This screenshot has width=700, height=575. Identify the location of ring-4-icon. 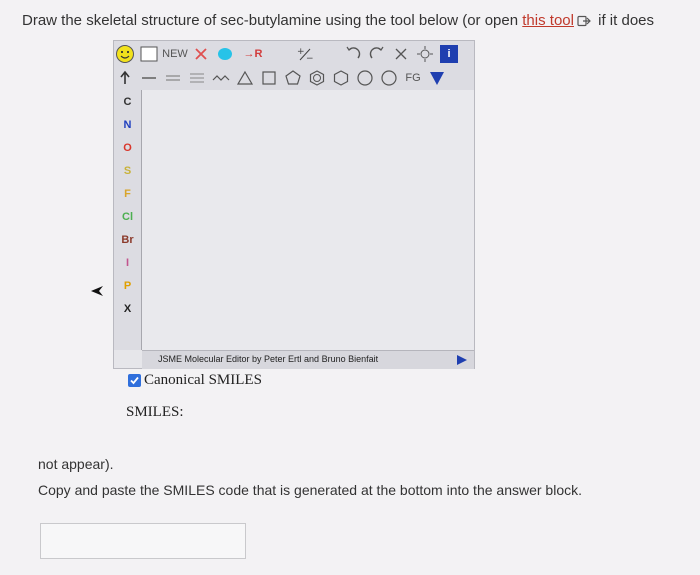
(269, 78).